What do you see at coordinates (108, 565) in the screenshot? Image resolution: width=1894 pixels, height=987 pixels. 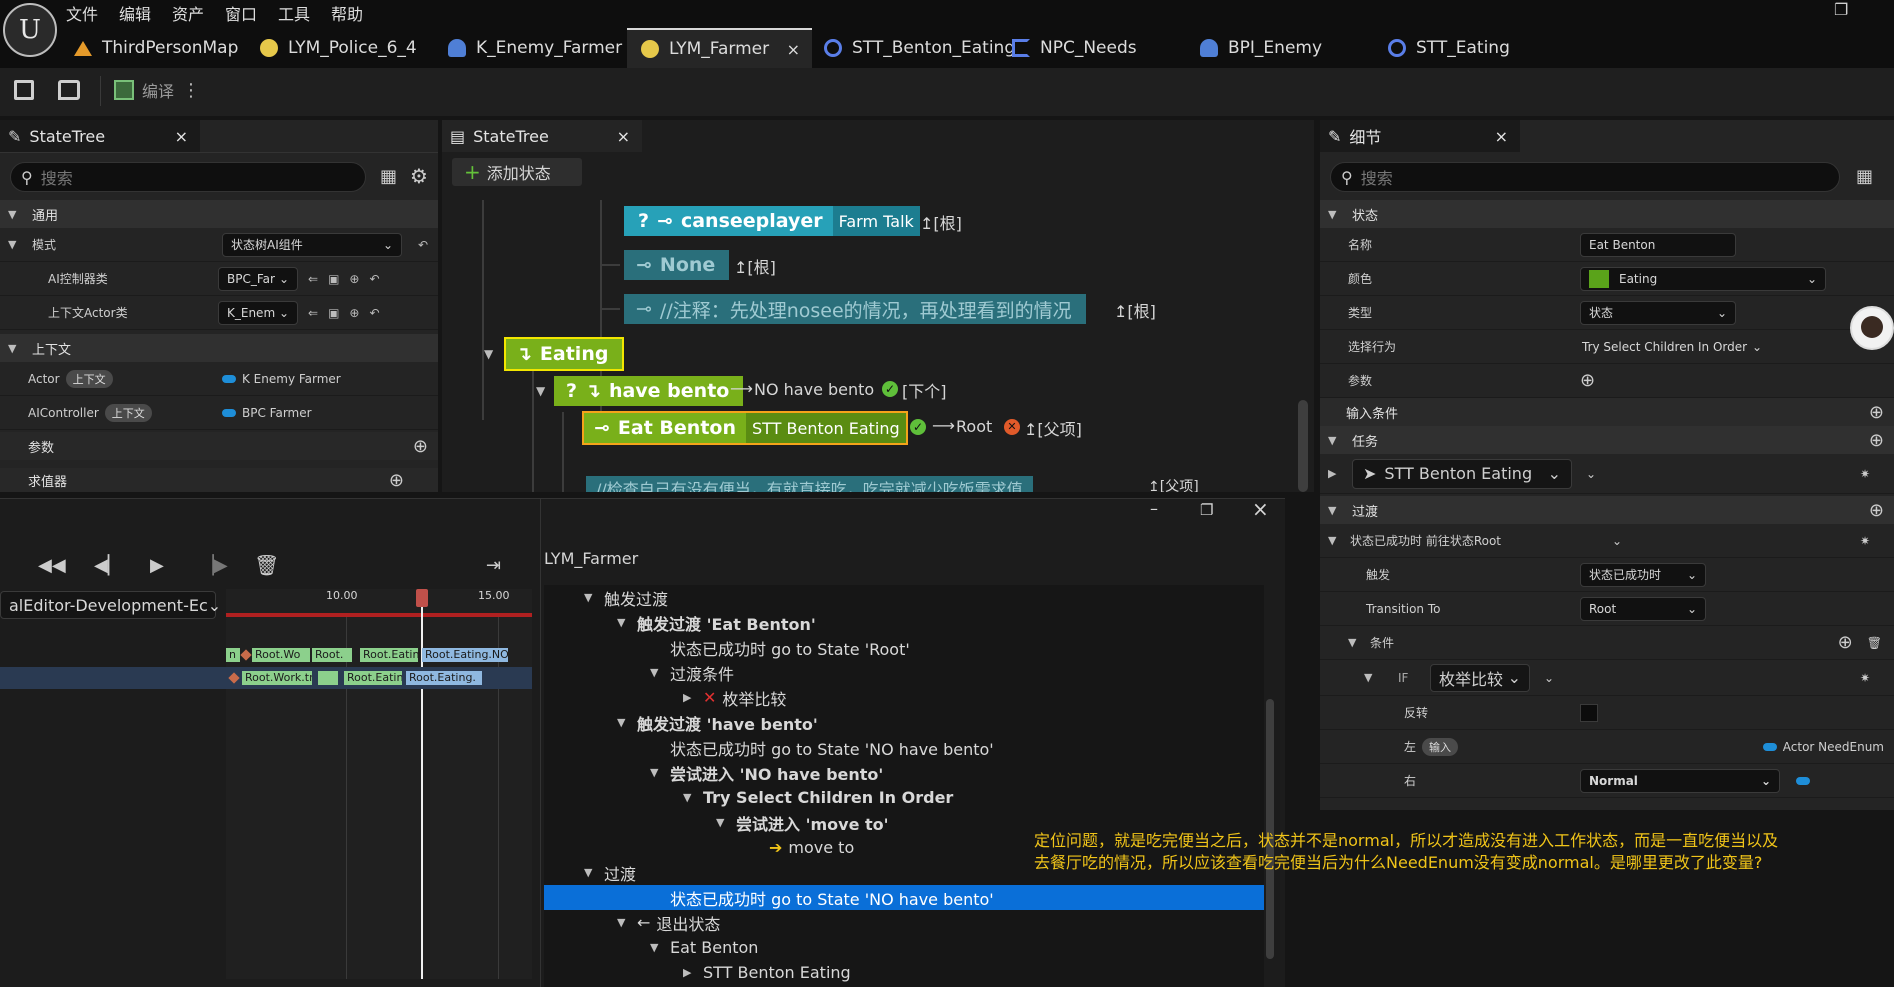 I see `step-back-icon: ◀▏` at bounding box center [108, 565].